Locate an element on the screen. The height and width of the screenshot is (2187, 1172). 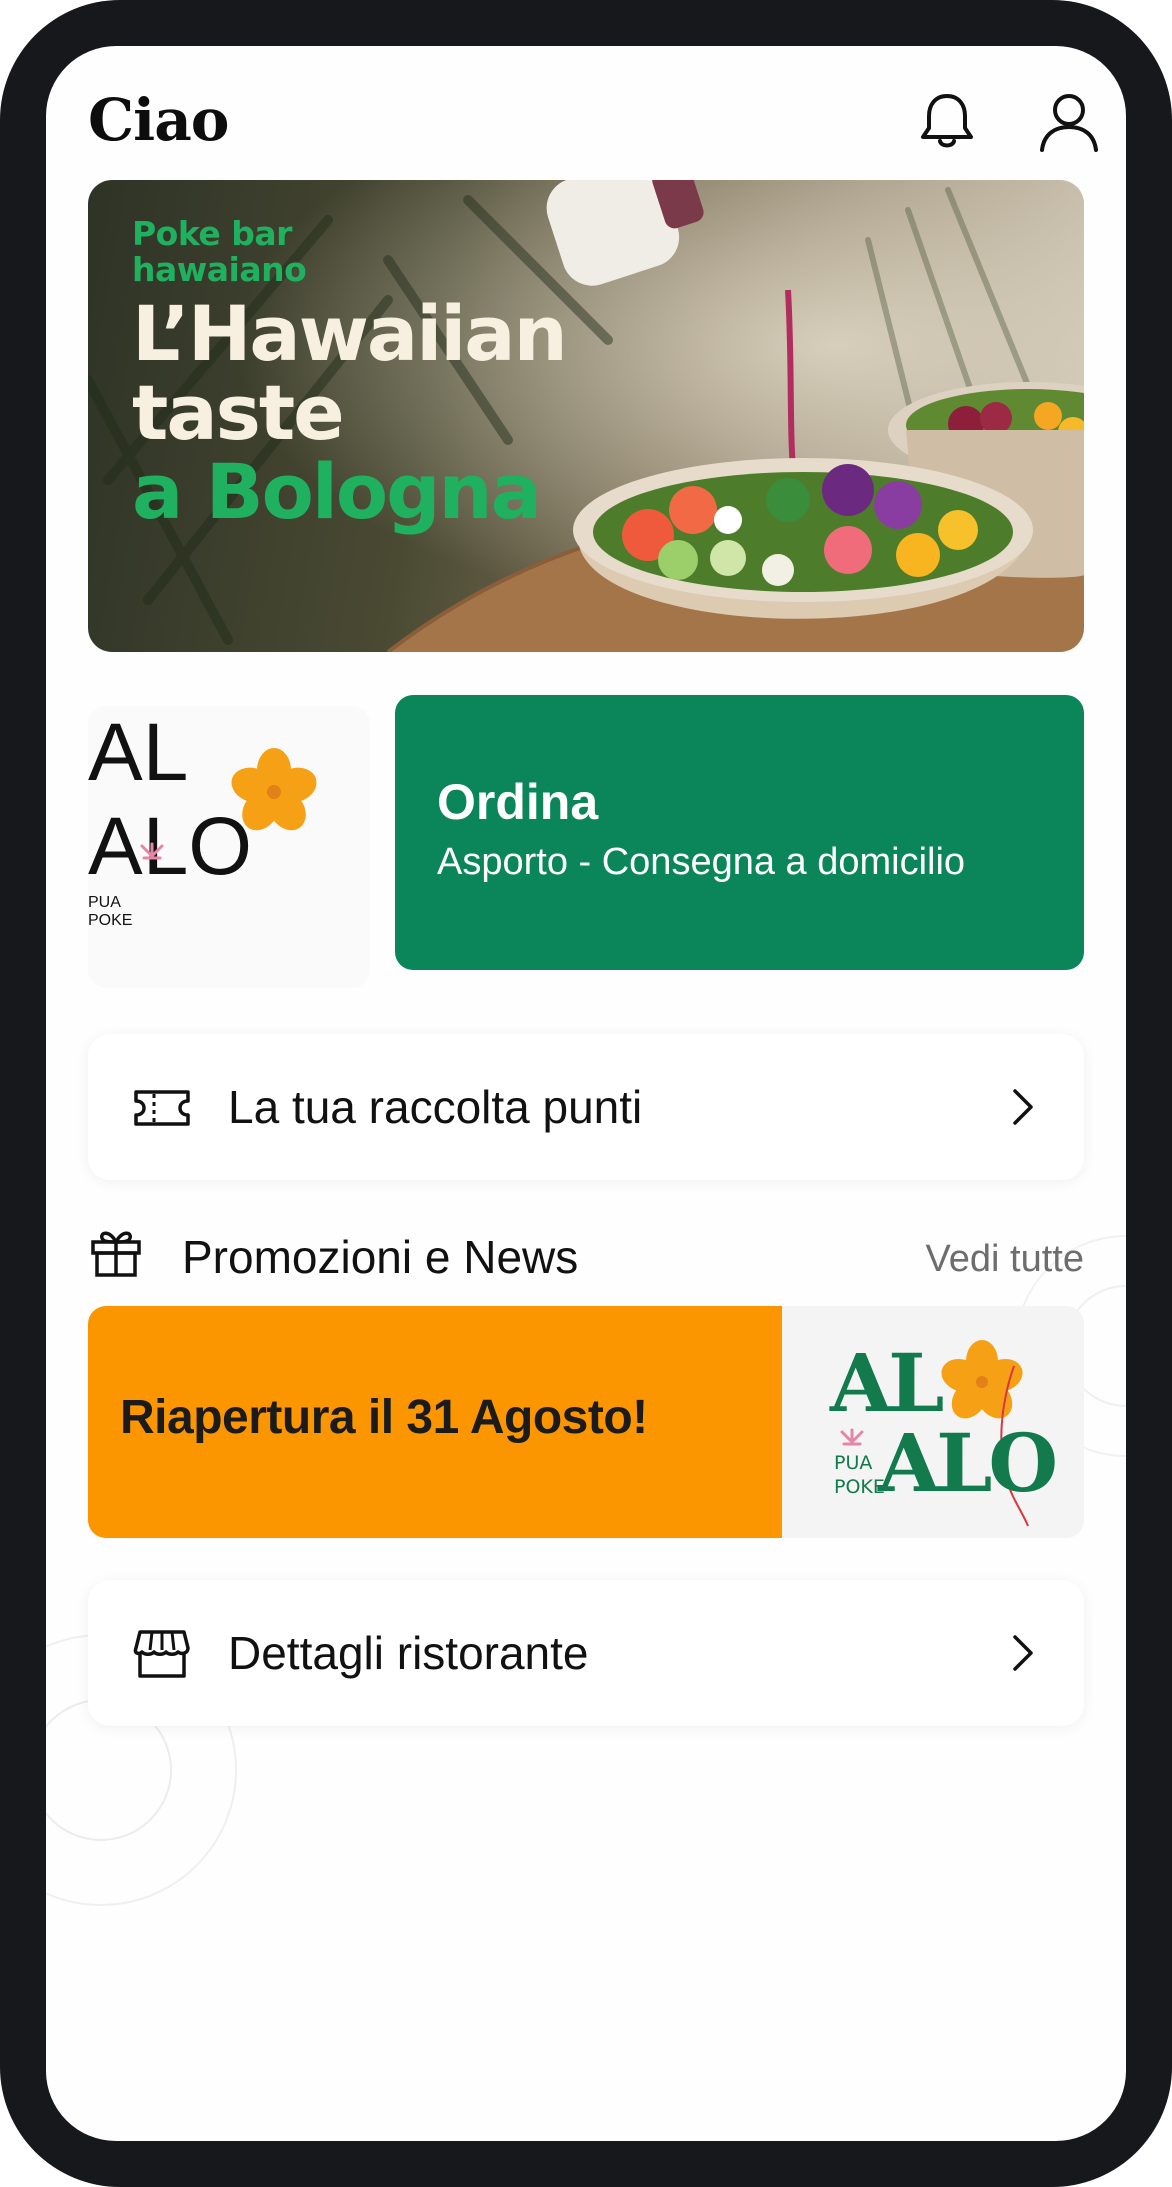
promo-title: Riapertura il 31 Agosto! is located at coordinates (384, 1417).